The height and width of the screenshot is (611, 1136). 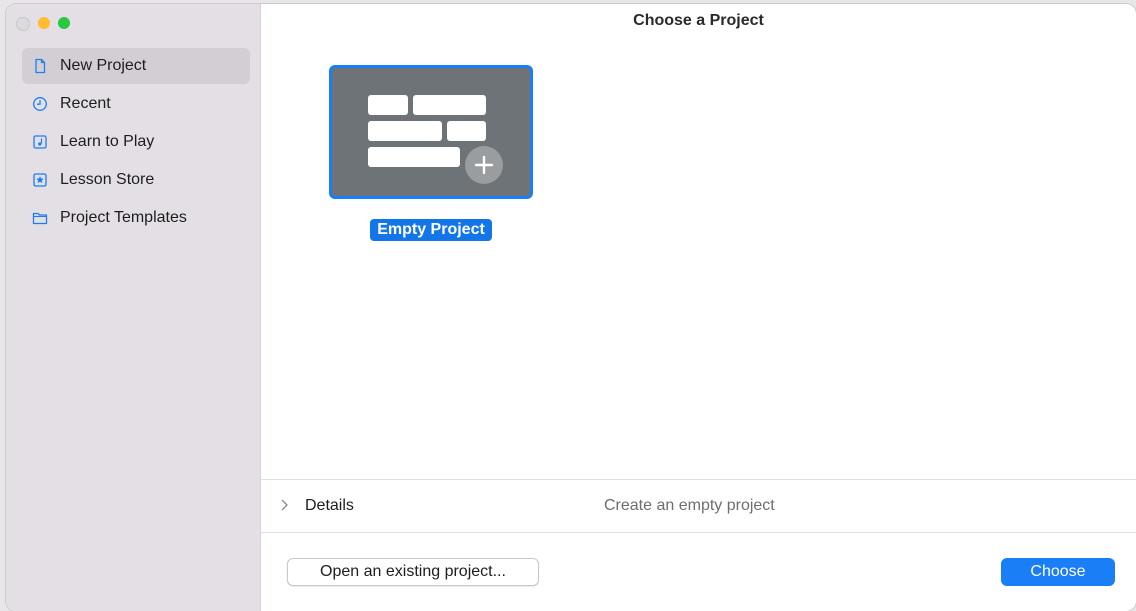 What do you see at coordinates (40, 142) in the screenshot?
I see `music-note-icon` at bounding box center [40, 142].